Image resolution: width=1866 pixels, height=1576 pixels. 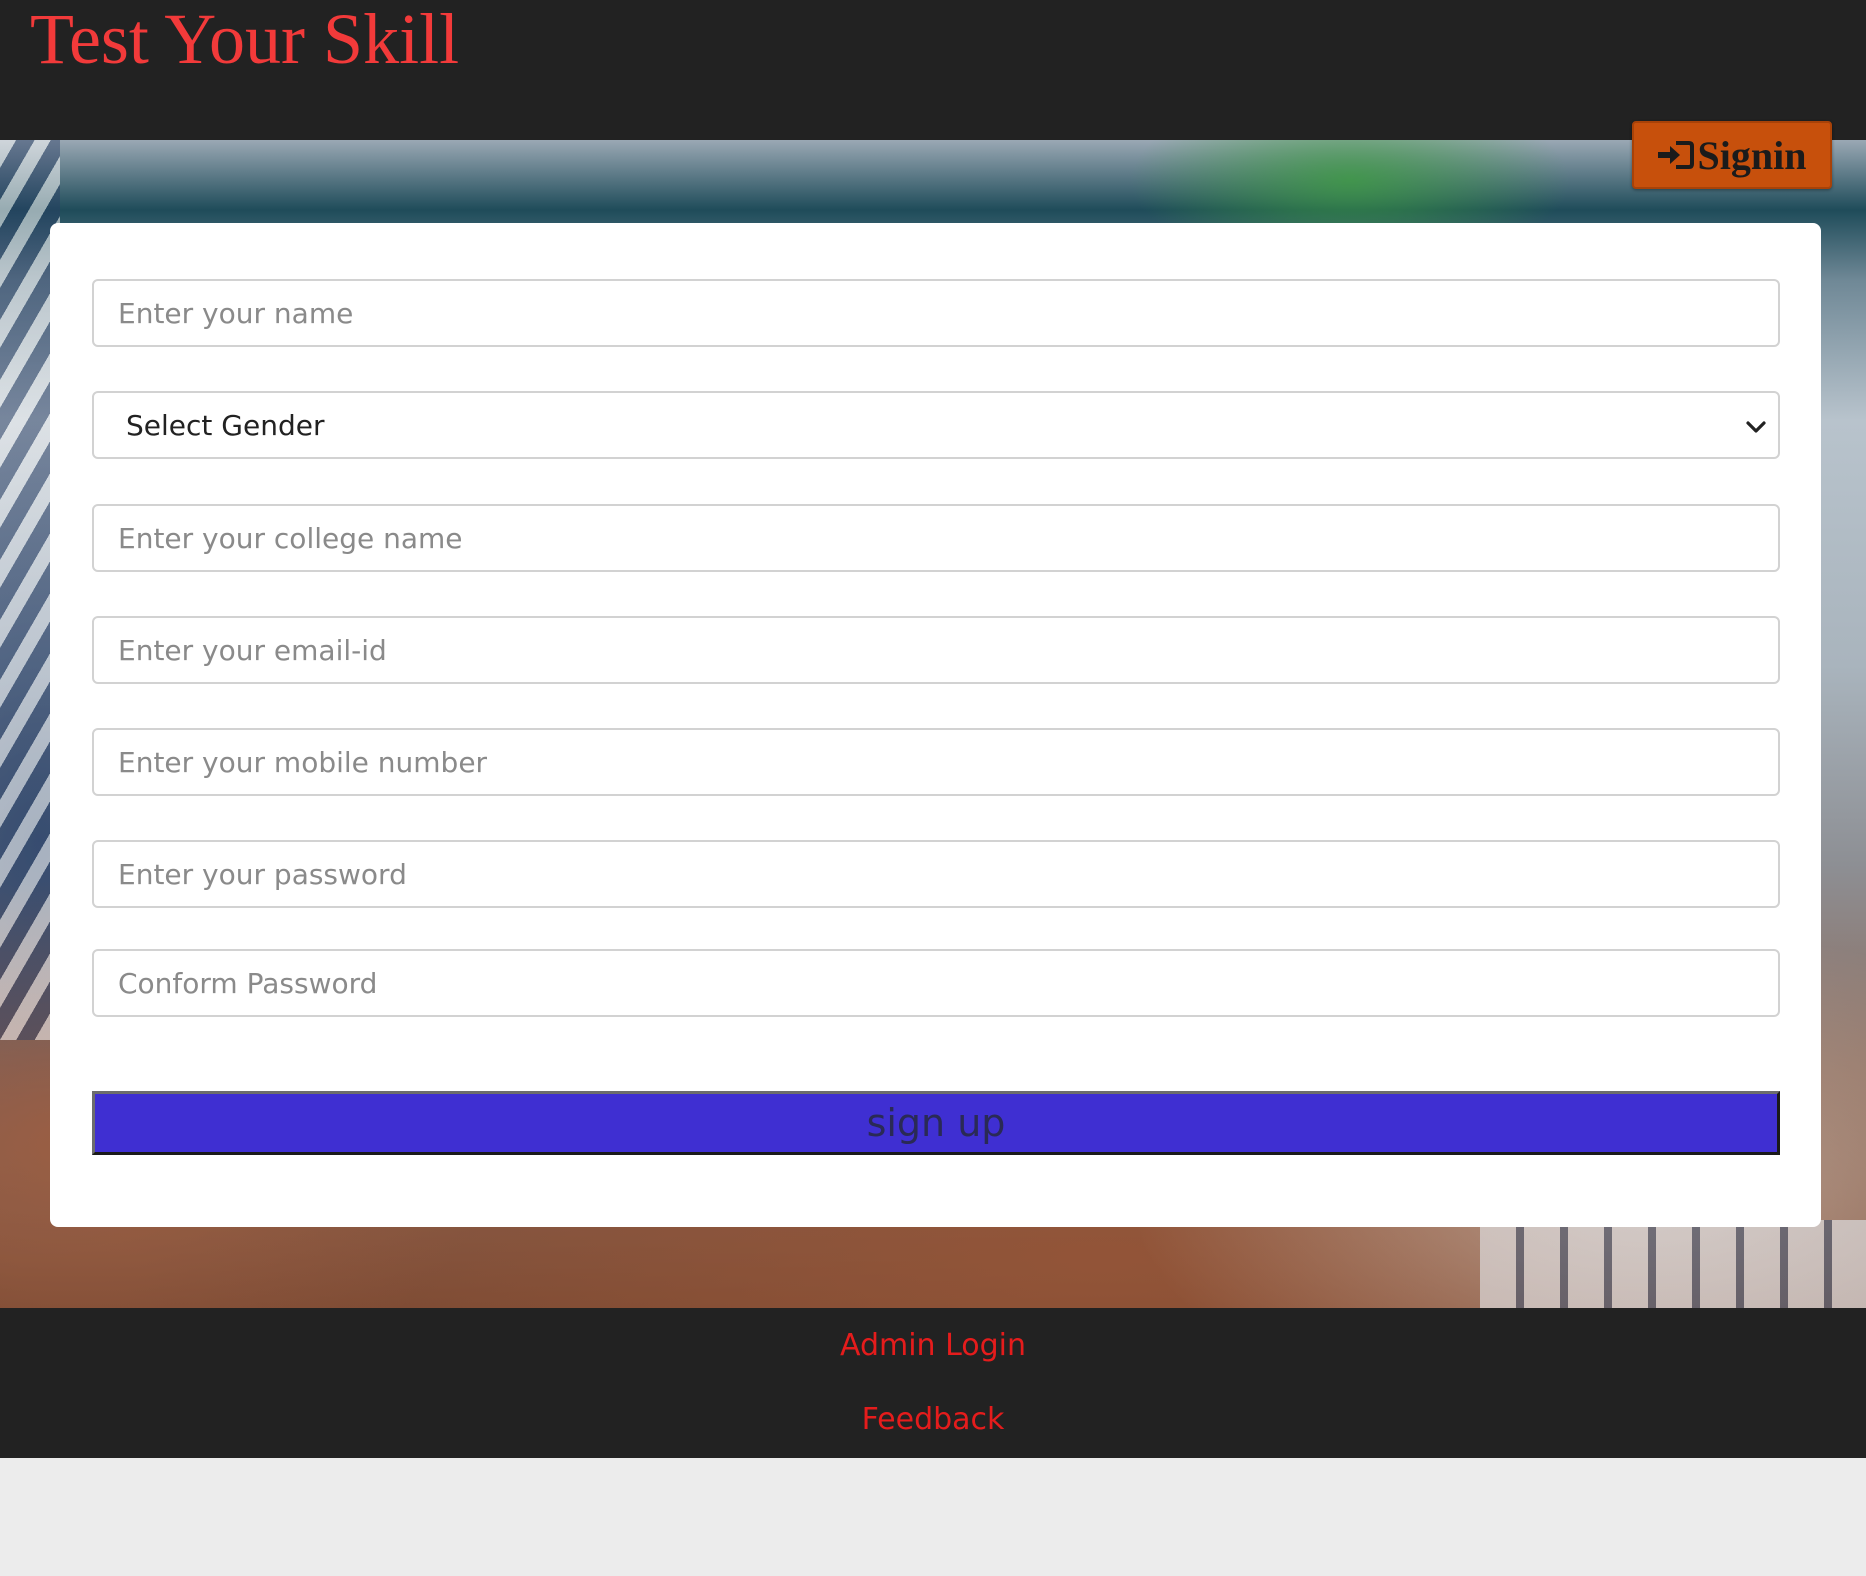 What do you see at coordinates (1752, 155) in the screenshot?
I see `signin-label: Signin` at bounding box center [1752, 155].